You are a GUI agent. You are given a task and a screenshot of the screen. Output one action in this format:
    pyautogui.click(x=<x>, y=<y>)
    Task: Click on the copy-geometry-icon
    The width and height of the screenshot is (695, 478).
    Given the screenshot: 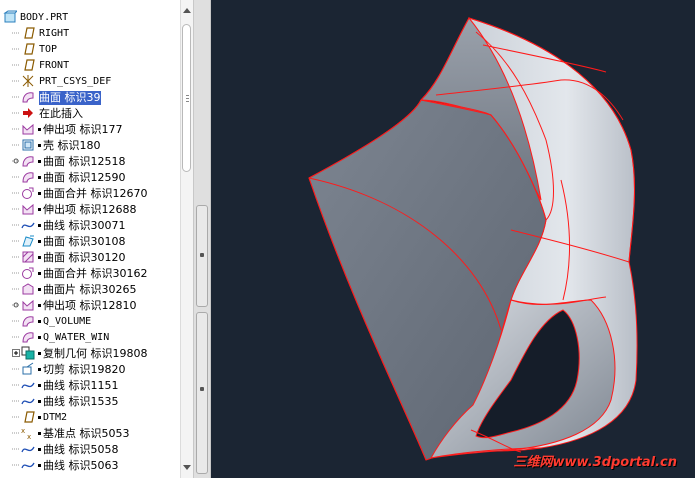 What is the action you would take?
    pyautogui.click(x=28, y=353)
    